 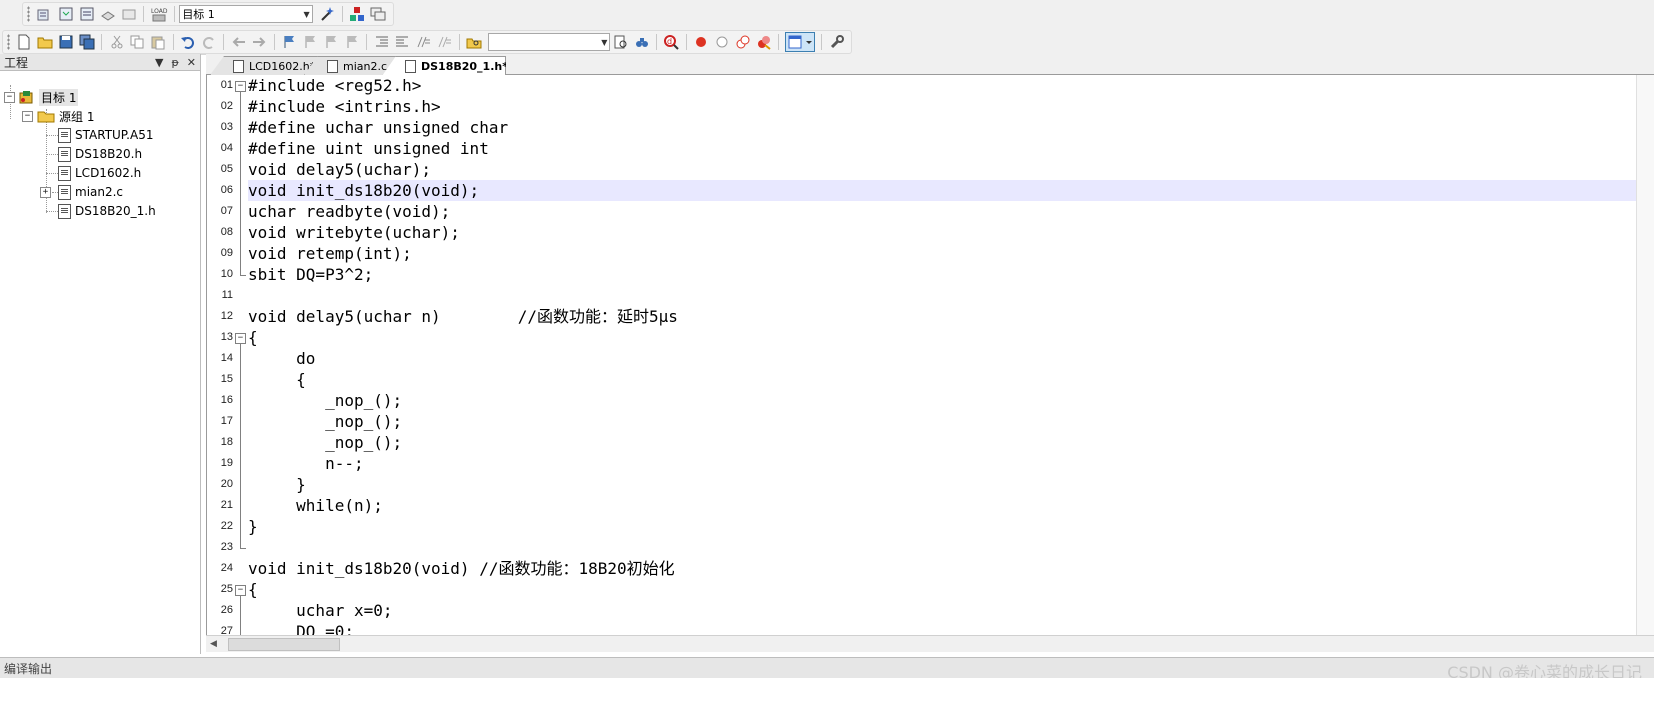 What do you see at coordinates (246, 14) in the screenshot?
I see `target-select: 目标 1 ▼` at bounding box center [246, 14].